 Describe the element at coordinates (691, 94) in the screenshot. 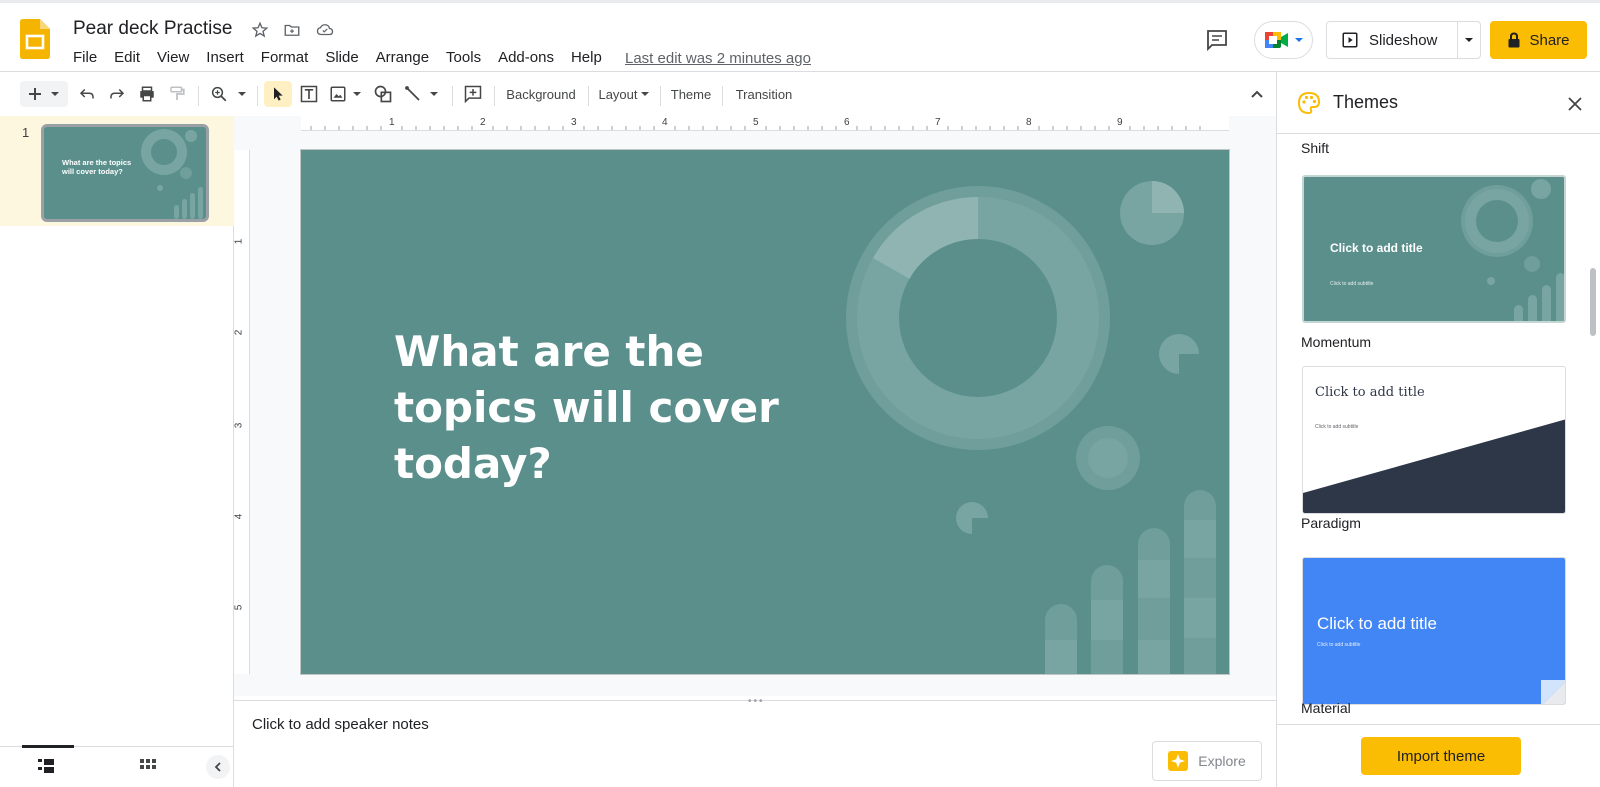

I see `theme-button: Theme` at that location.